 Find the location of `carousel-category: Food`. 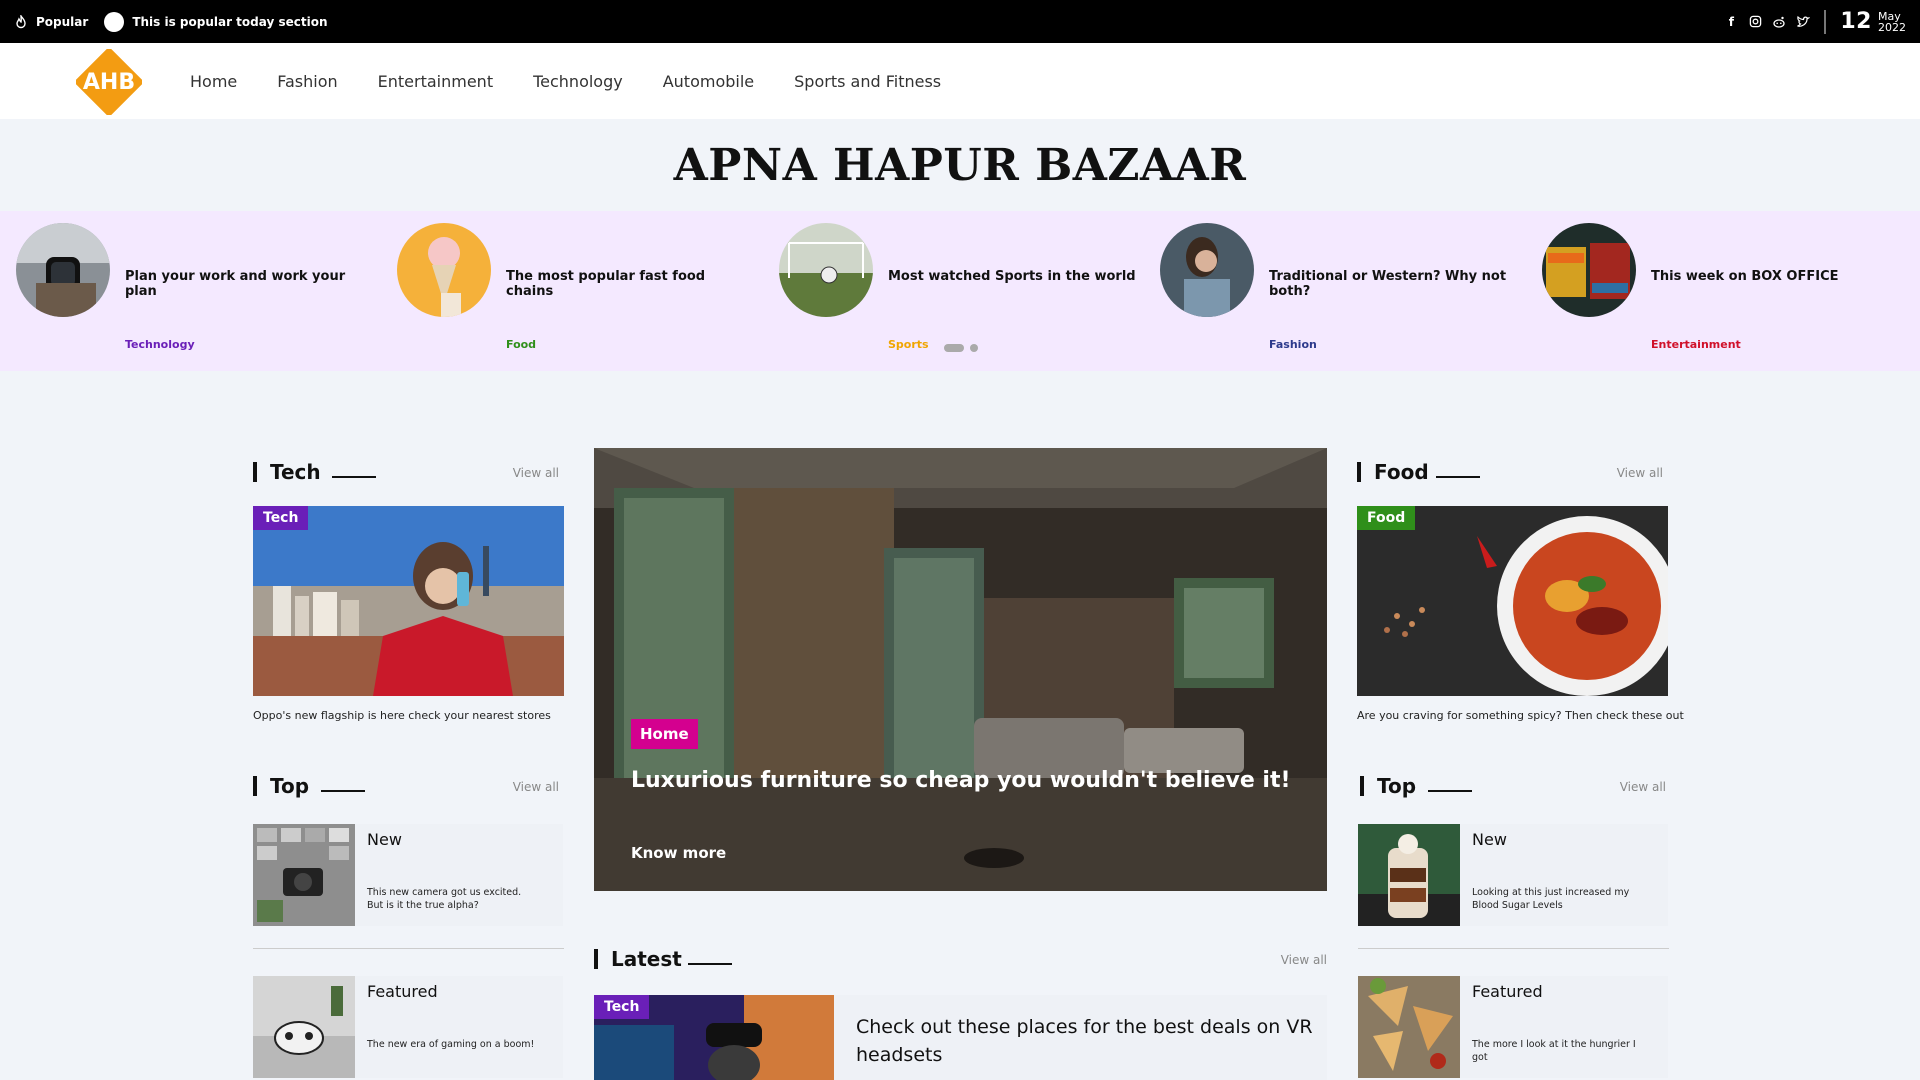

carousel-category: Food is located at coordinates (521, 344).